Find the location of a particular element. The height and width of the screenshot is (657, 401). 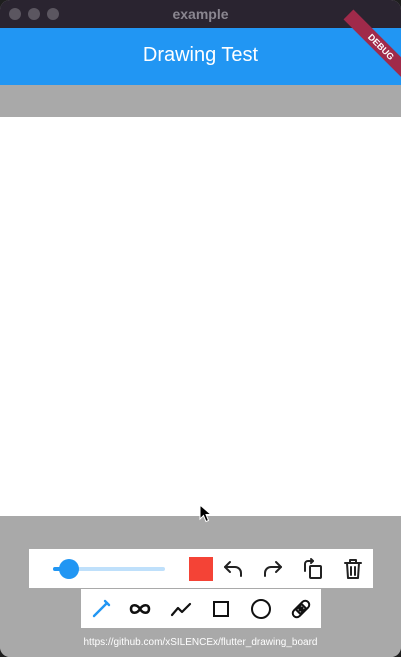

tool-toolbar is located at coordinates (201, 608).